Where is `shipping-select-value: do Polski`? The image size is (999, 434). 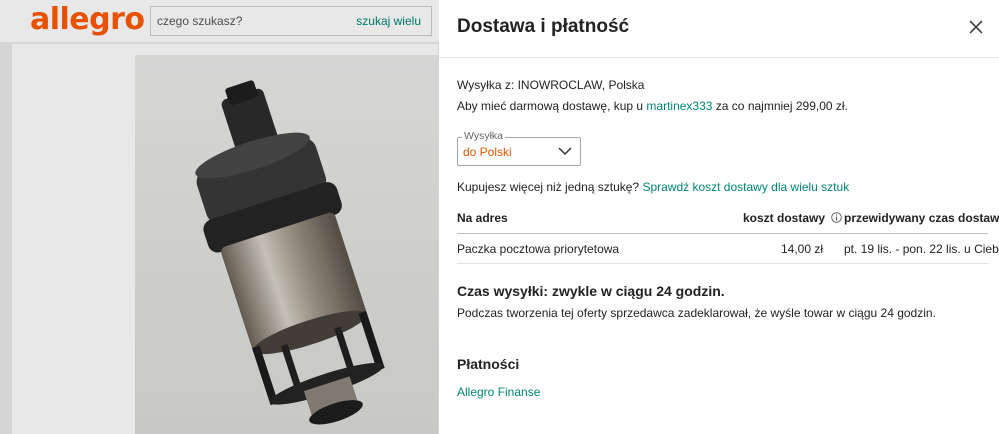
shipping-select-value: do Polski is located at coordinates (487, 152).